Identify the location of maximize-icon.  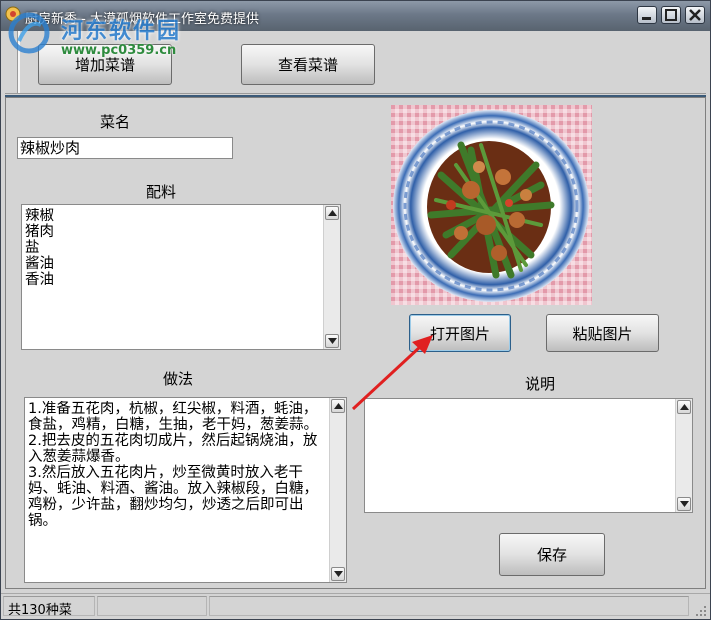
(671, 15).